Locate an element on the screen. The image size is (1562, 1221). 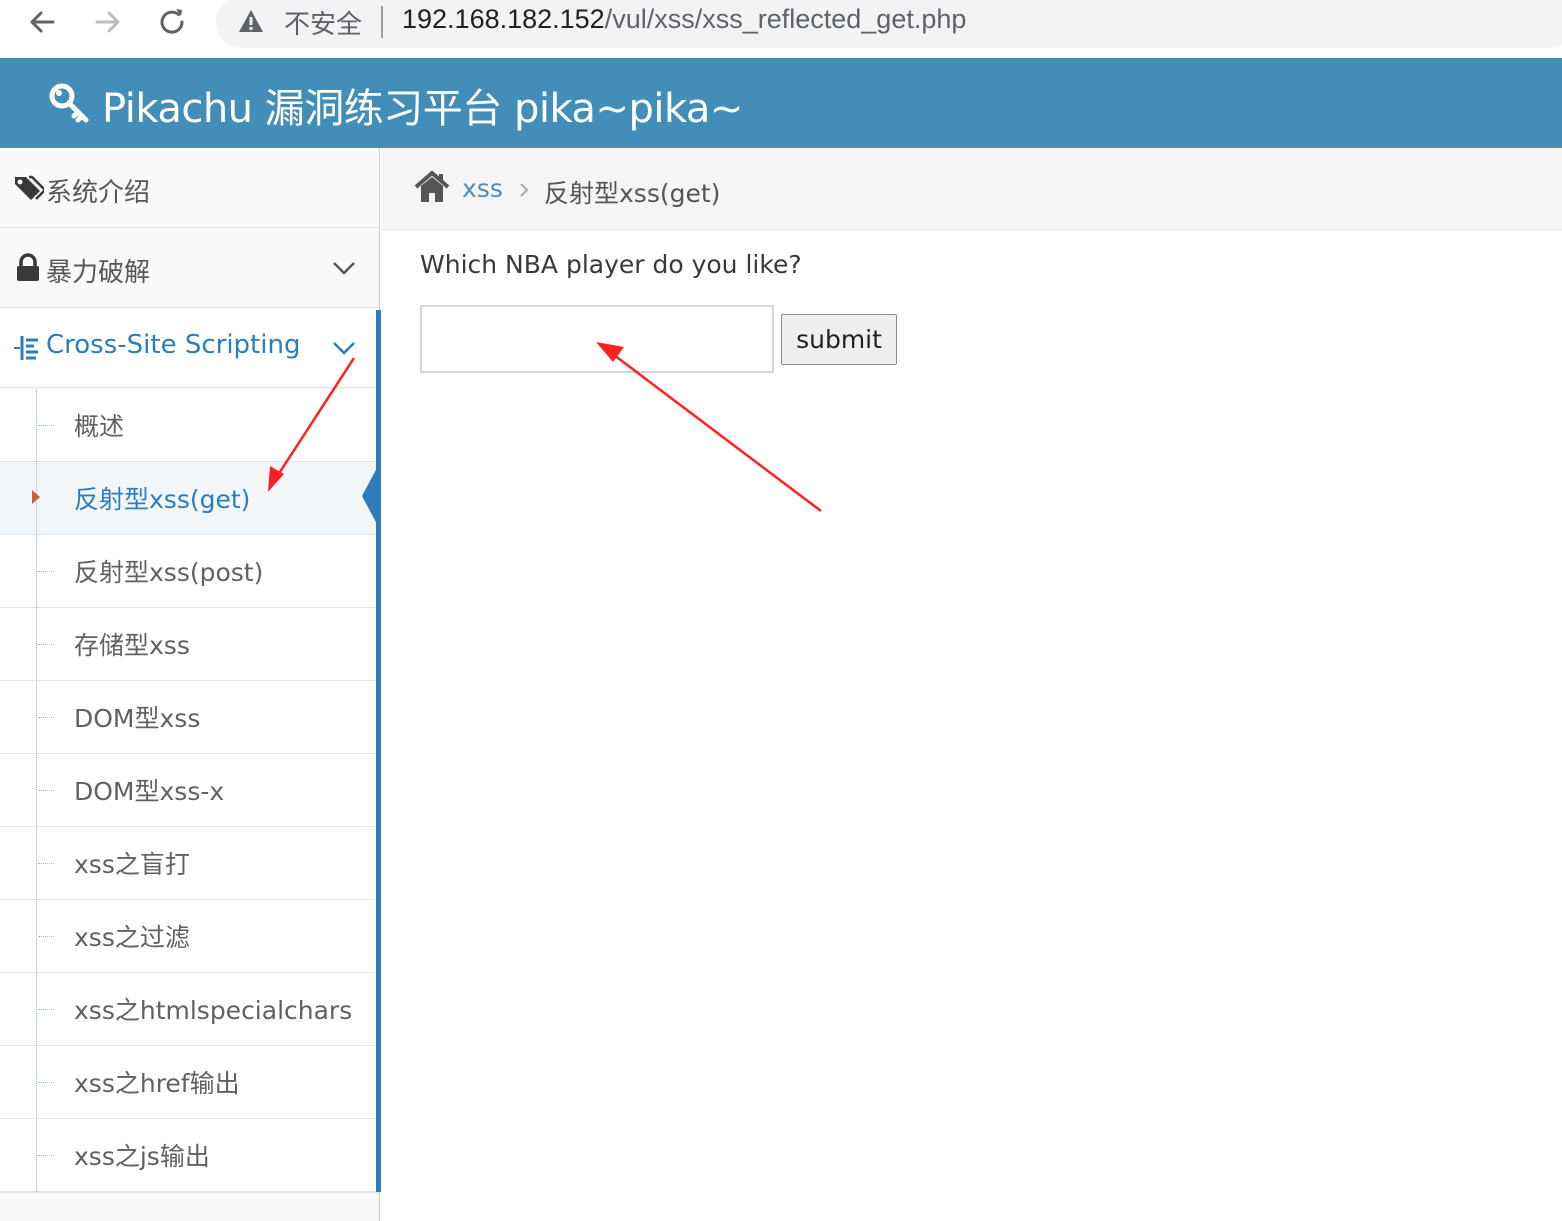
submenu-item-js: xss之js输出 is located at coordinates (188, 1155).